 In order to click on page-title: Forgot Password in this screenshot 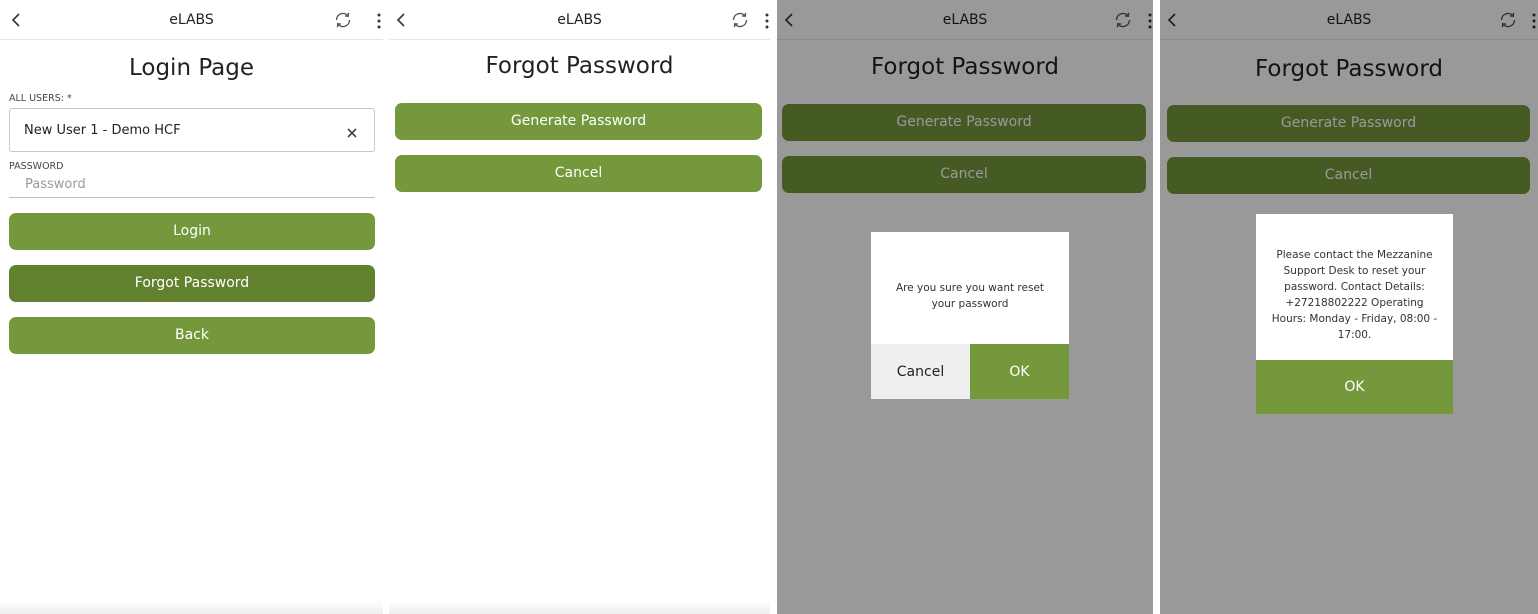, I will do `click(579, 66)`.